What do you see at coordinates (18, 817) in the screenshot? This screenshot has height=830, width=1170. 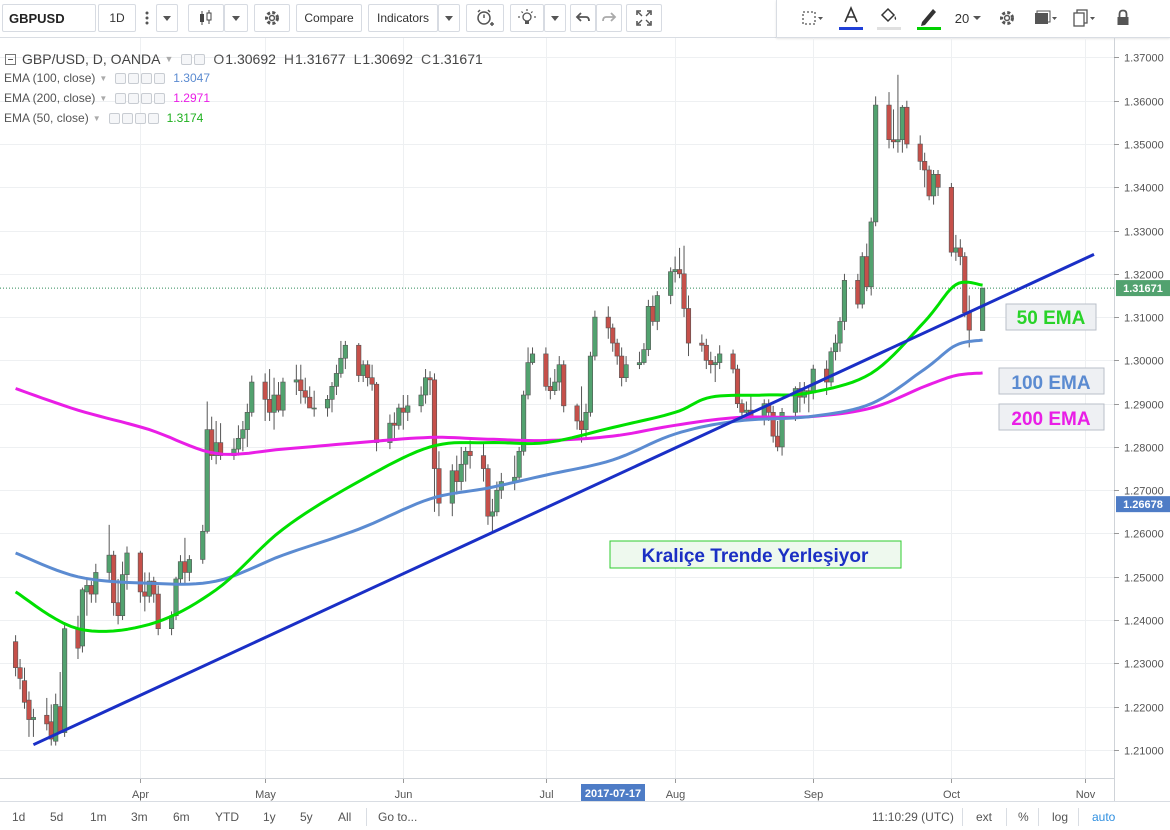 I see `range-1d: 1d` at bounding box center [18, 817].